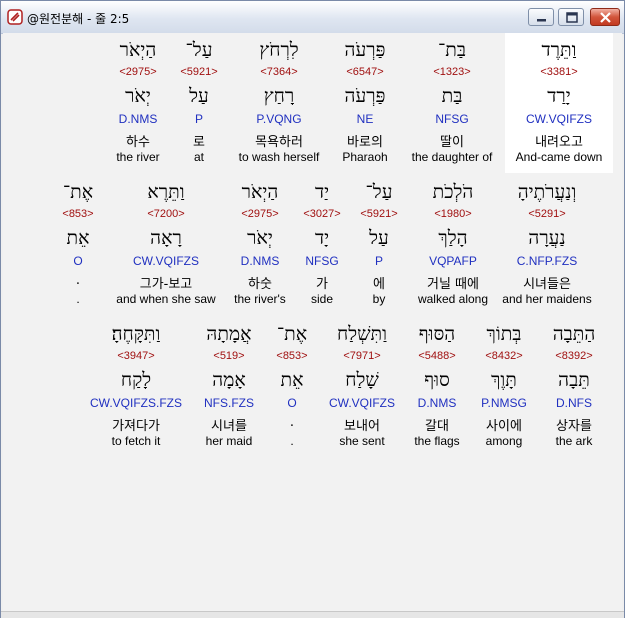 The image size is (625, 618). I want to click on maximize-button, so click(571, 17).